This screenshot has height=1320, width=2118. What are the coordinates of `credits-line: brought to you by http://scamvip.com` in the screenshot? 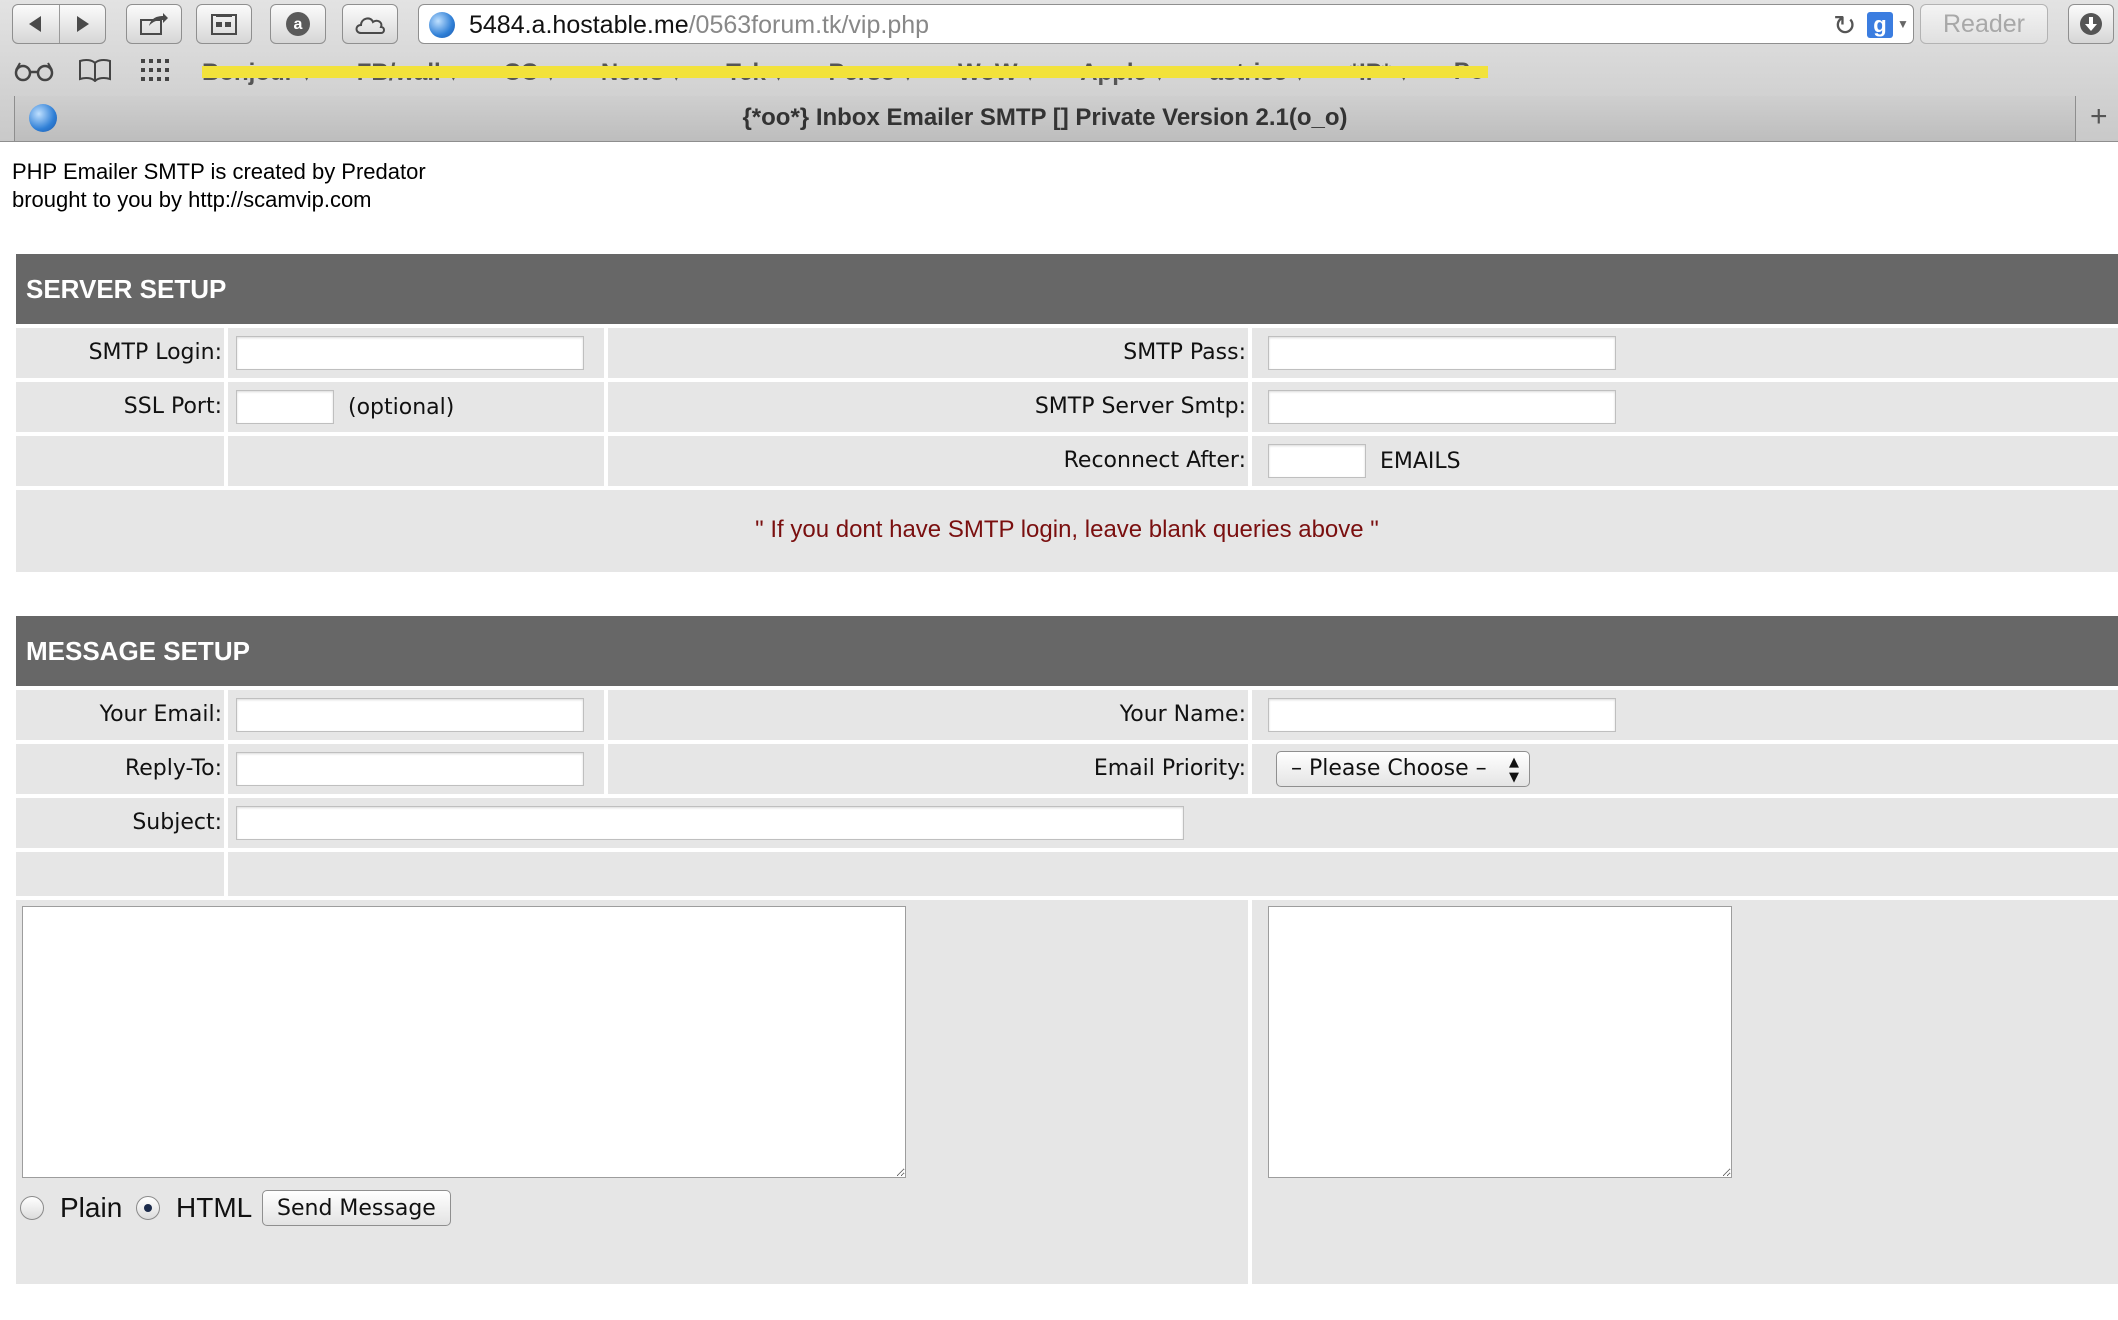 It's located at (192, 199).